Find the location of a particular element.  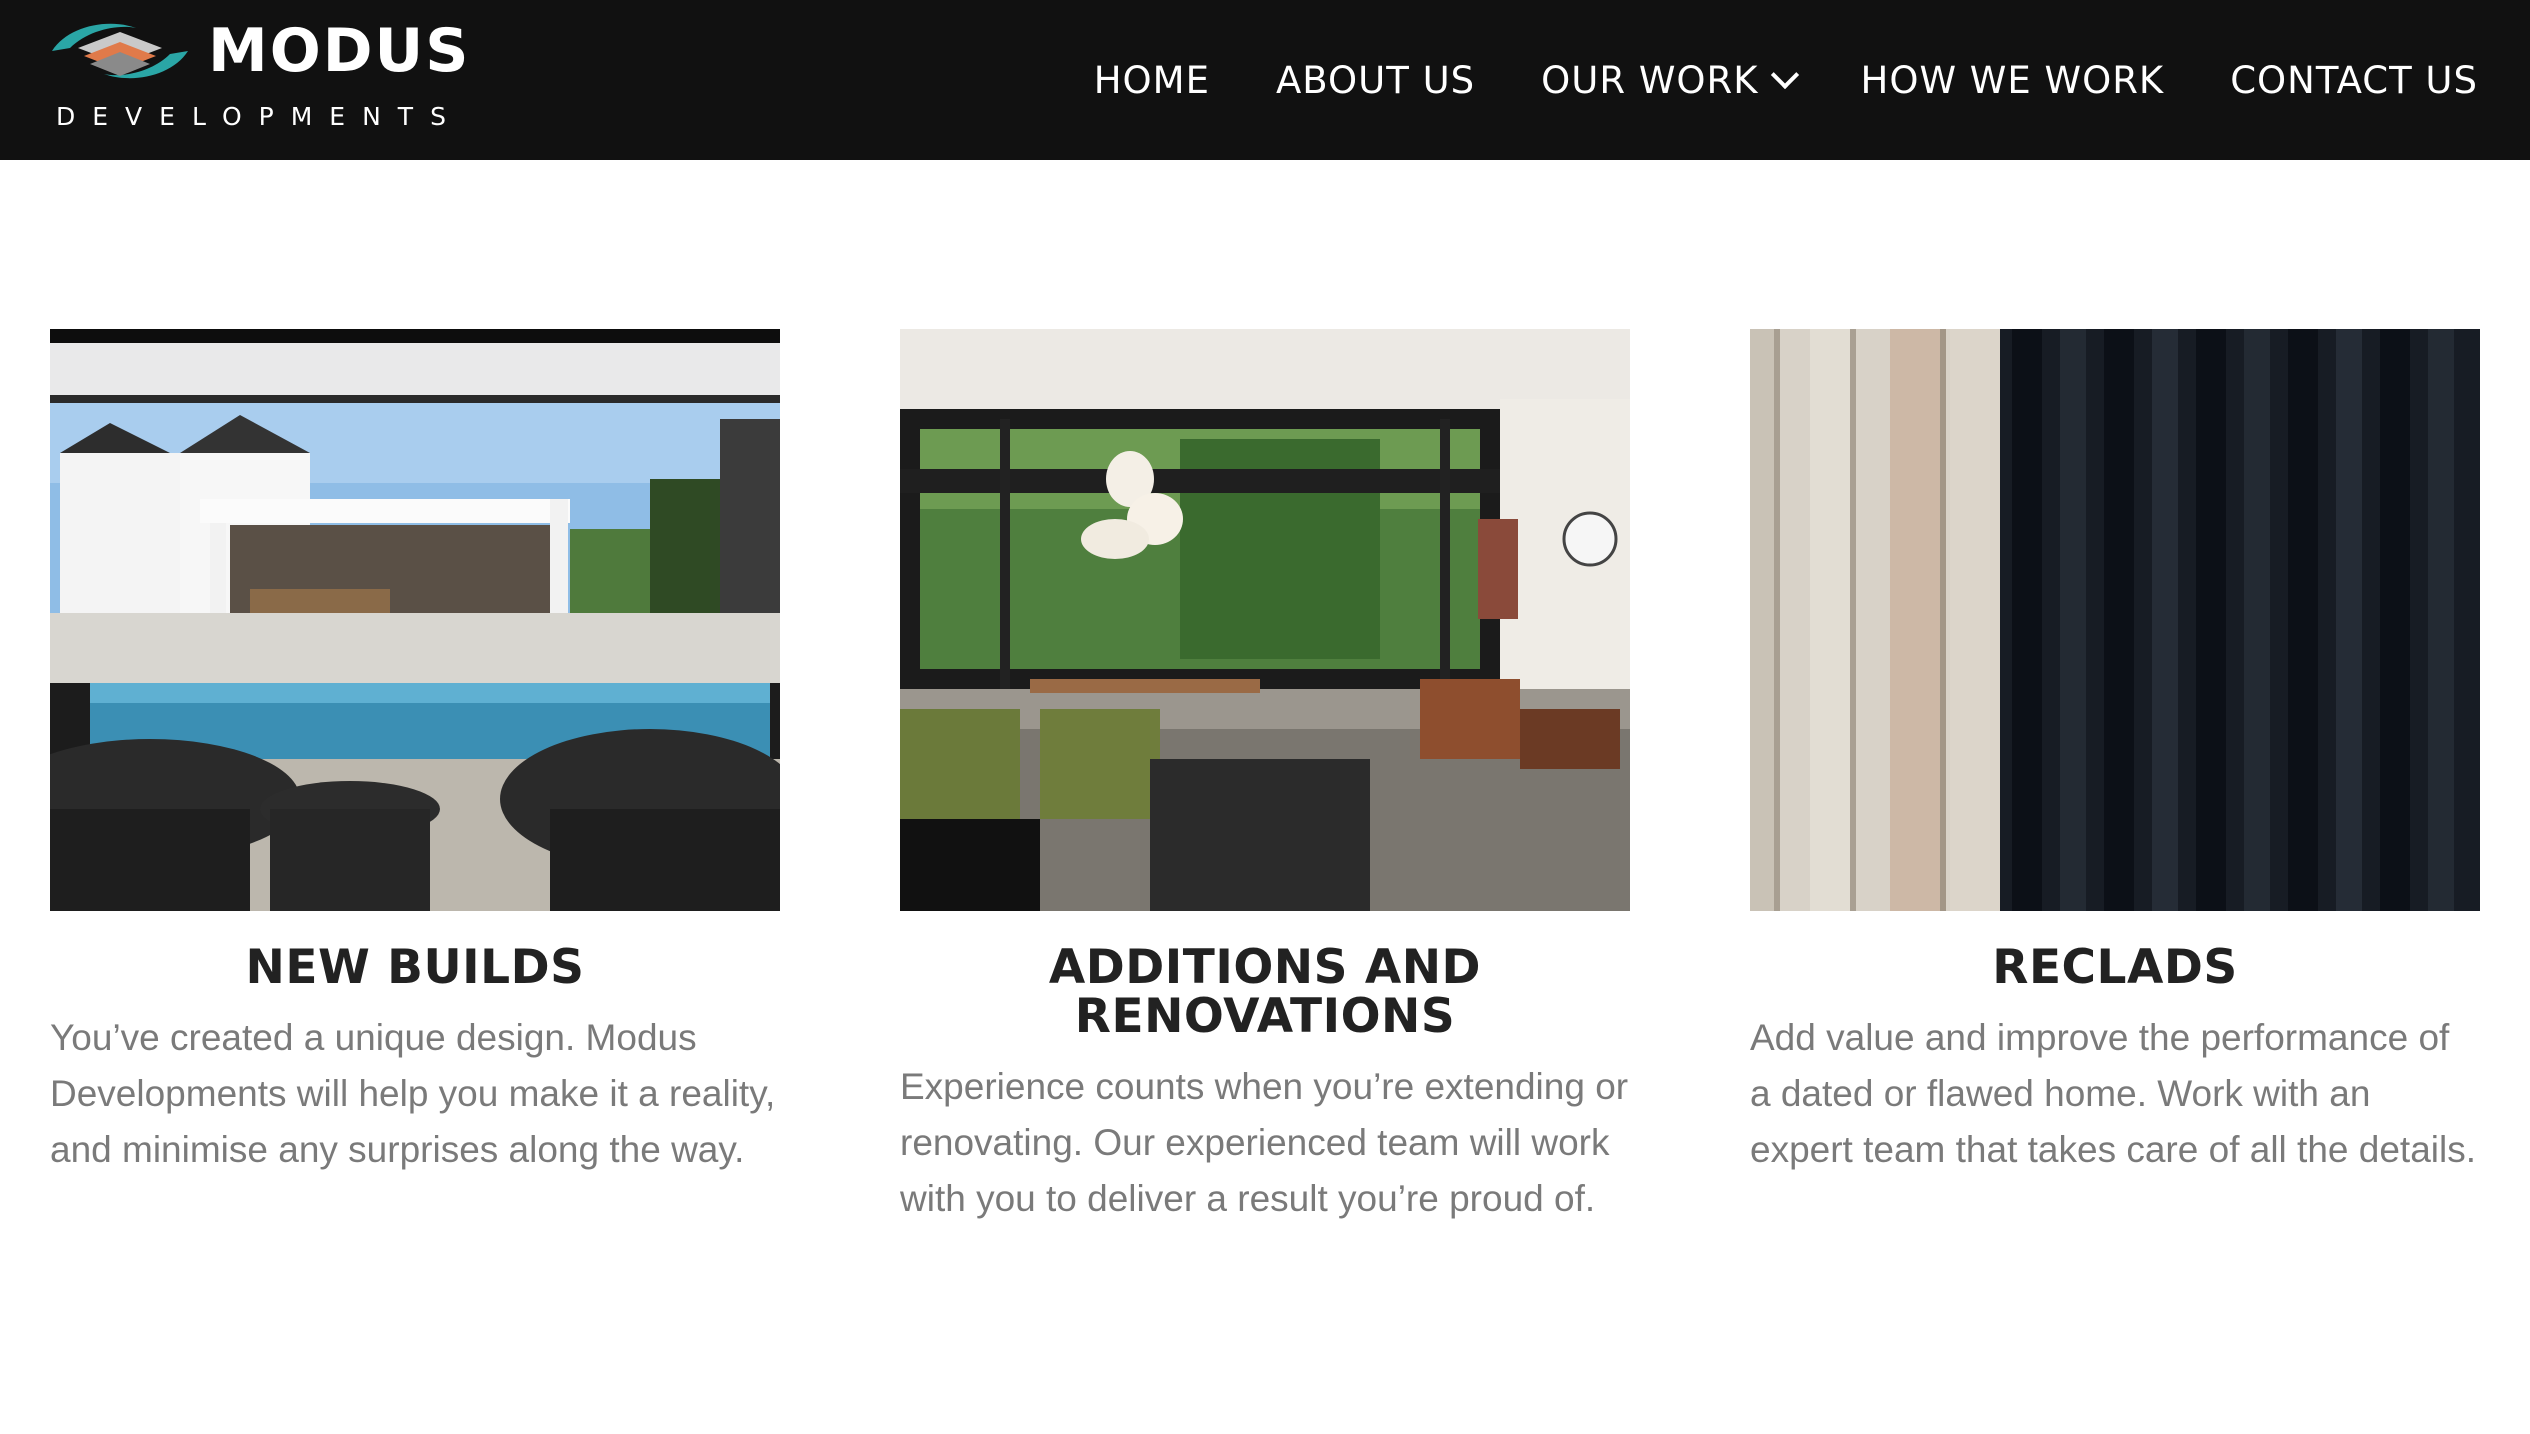

nav-our-work-label: OUR WORK is located at coordinates (1650, 80).